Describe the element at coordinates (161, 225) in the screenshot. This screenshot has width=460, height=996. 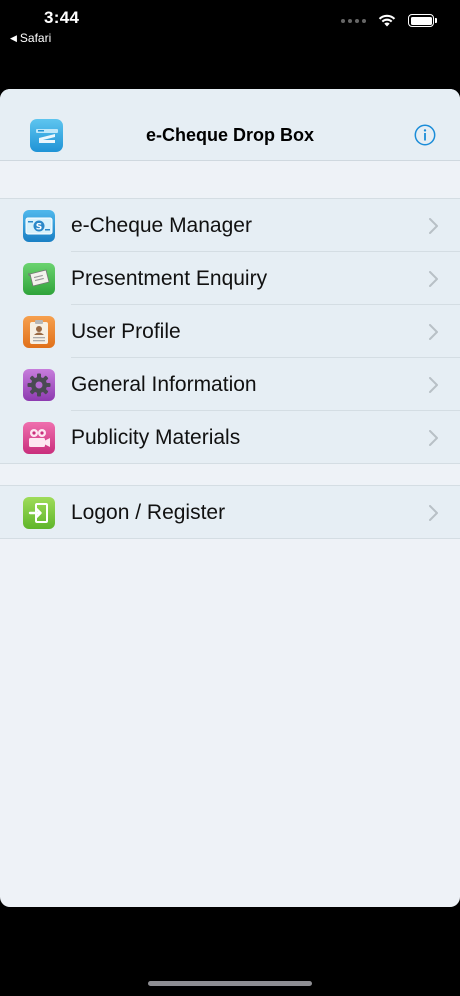
I see `menu-item-label: e-Cheque Manager` at that location.